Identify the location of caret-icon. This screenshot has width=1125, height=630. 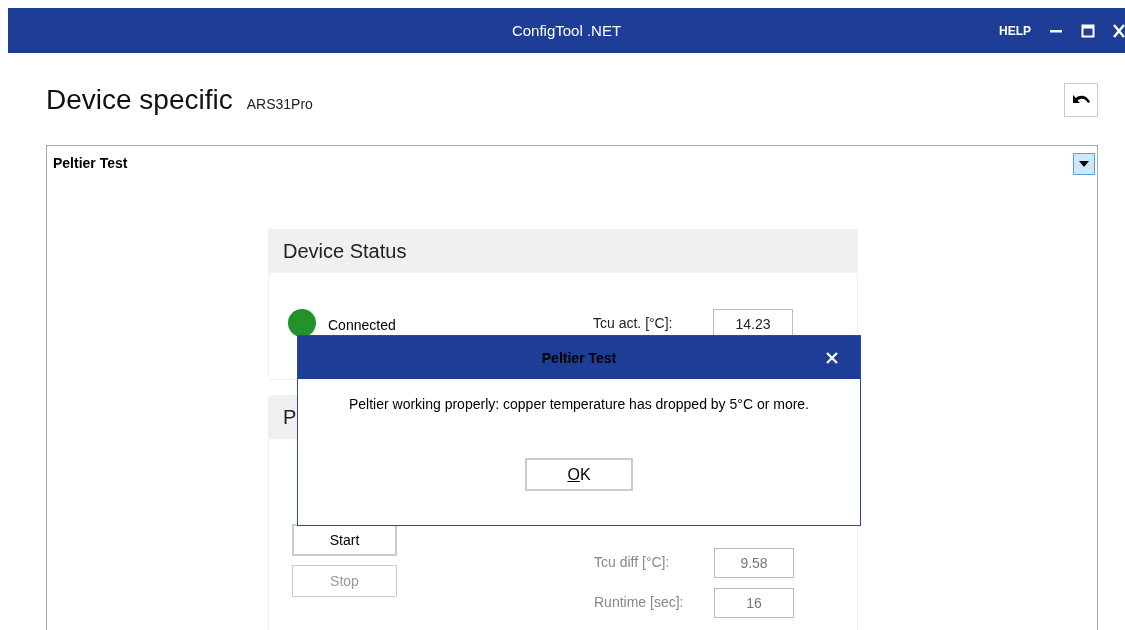
(1084, 164).